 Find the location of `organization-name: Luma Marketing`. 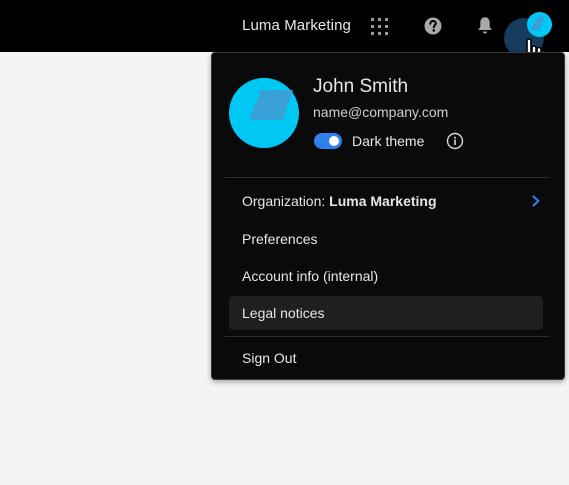

organization-name: Luma Marketing is located at coordinates (383, 201).